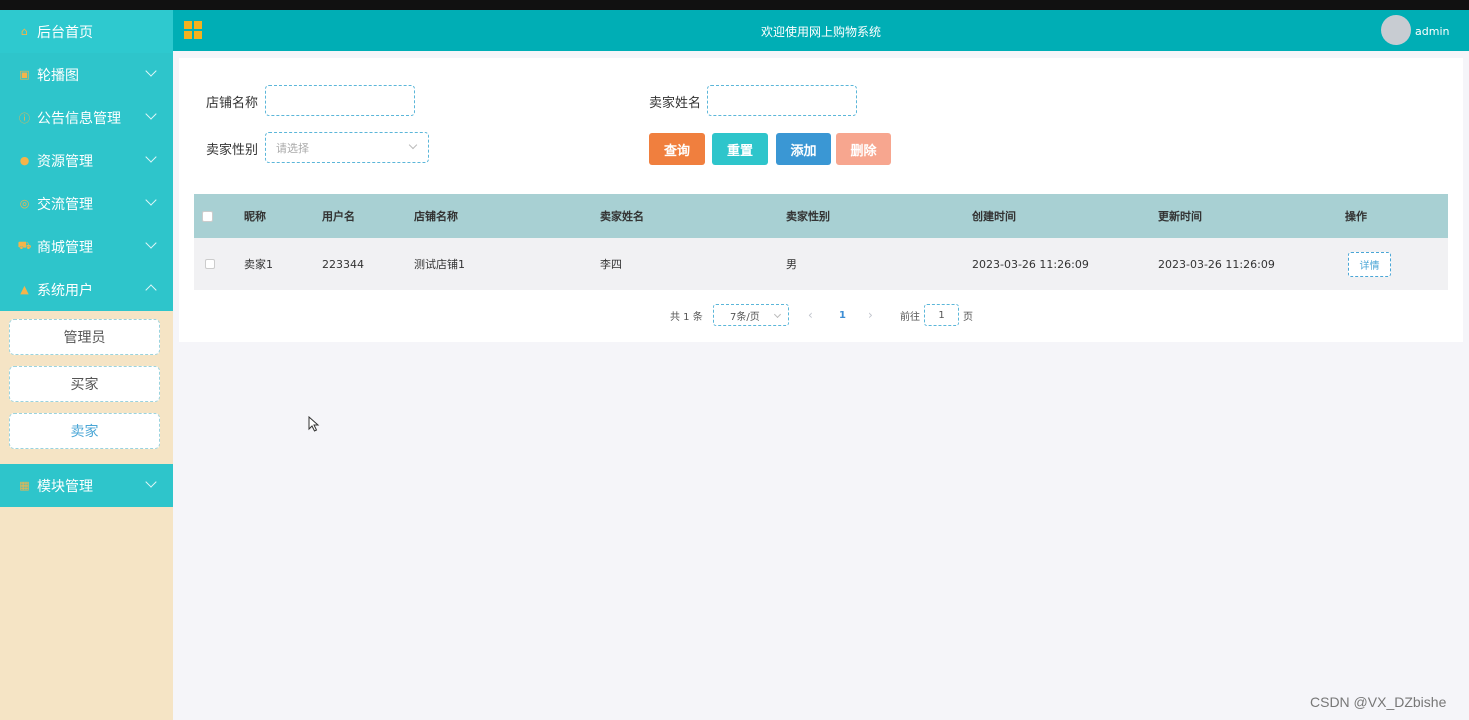 This screenshot has width=1469, height=720. Describe the element at coordinates (84, 431) in the screenshot. I see `submenu-item-seller: 卖家` at that location.